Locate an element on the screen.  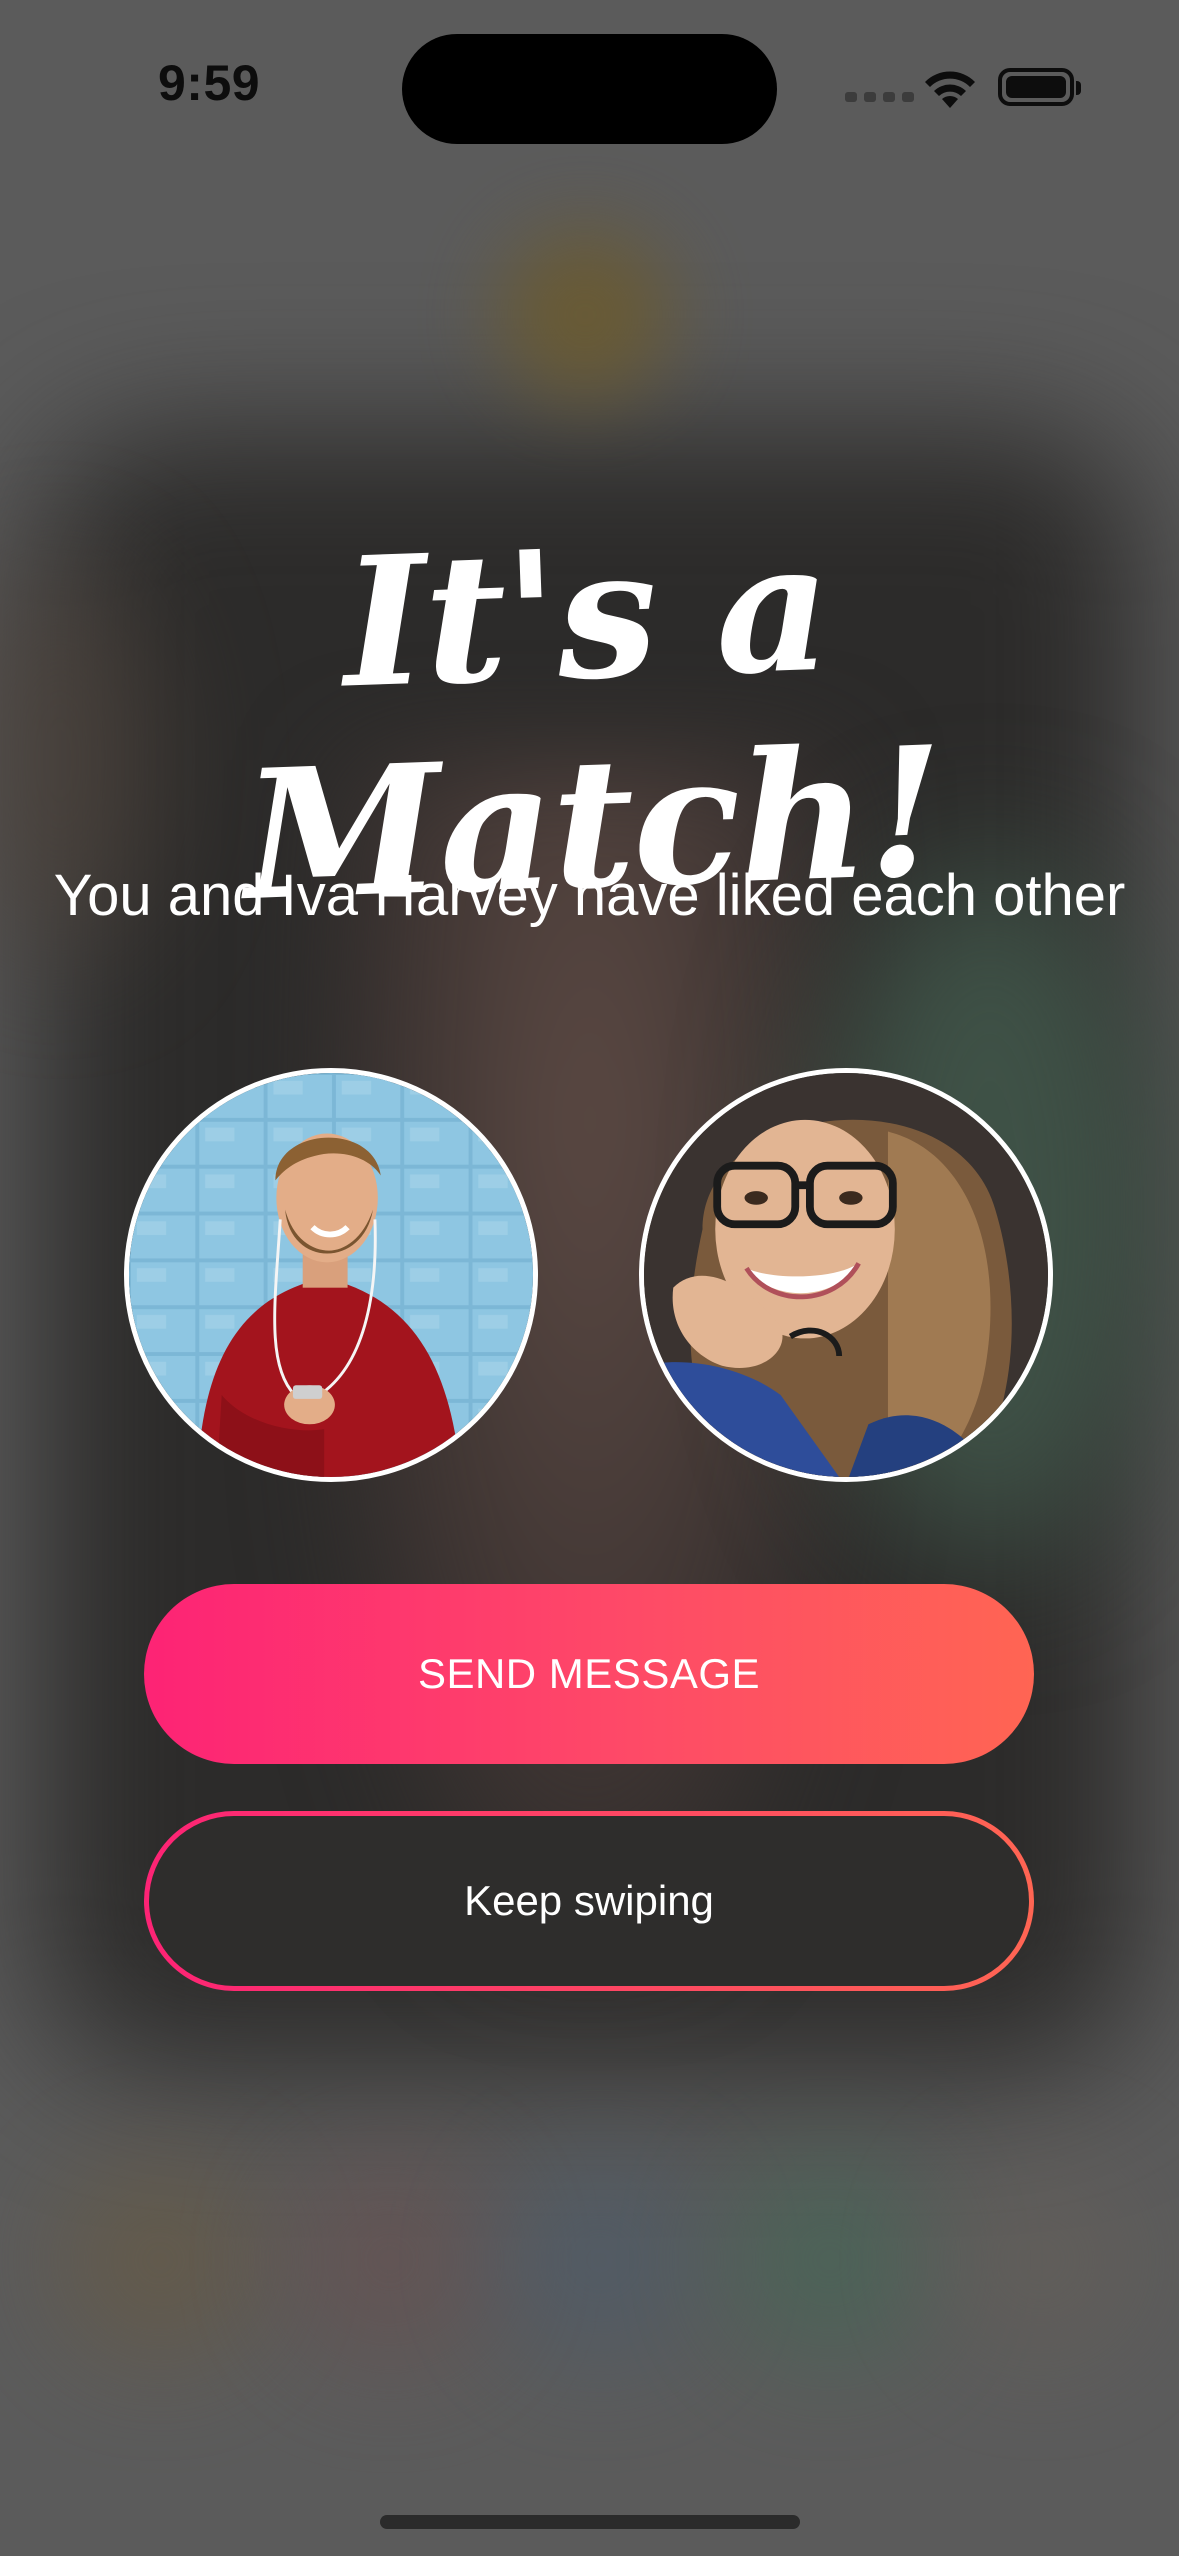
keep-swiping-button: Keep swiping is located at coordinates (589, 1901).